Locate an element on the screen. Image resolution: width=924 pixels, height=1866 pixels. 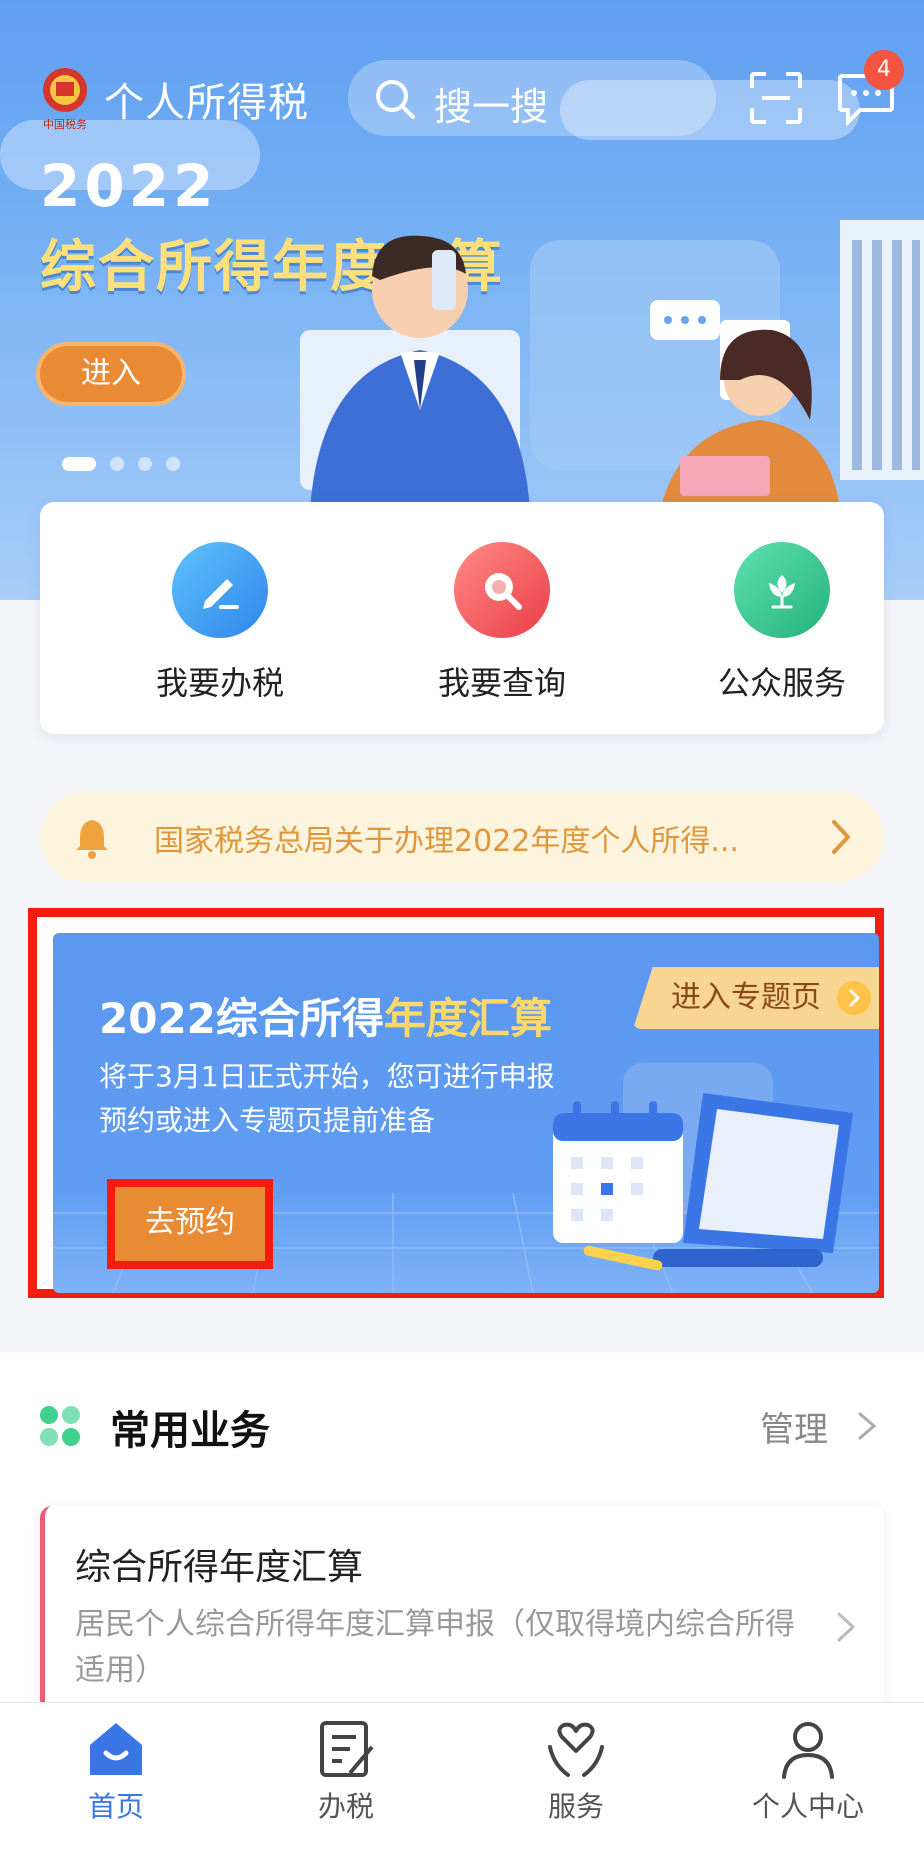
promo-description: 将于3月1日正式开始，您可进行申报预约或进入专题页提前准备 is located at coordinates (327, 1098).